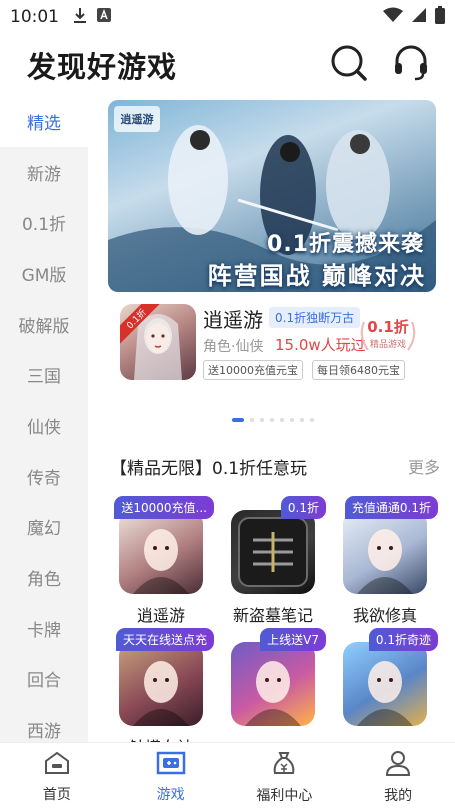  Describe the element at coordinates (44, 577) in the screenshot. I see `sidebar-category: 角色` at that location.